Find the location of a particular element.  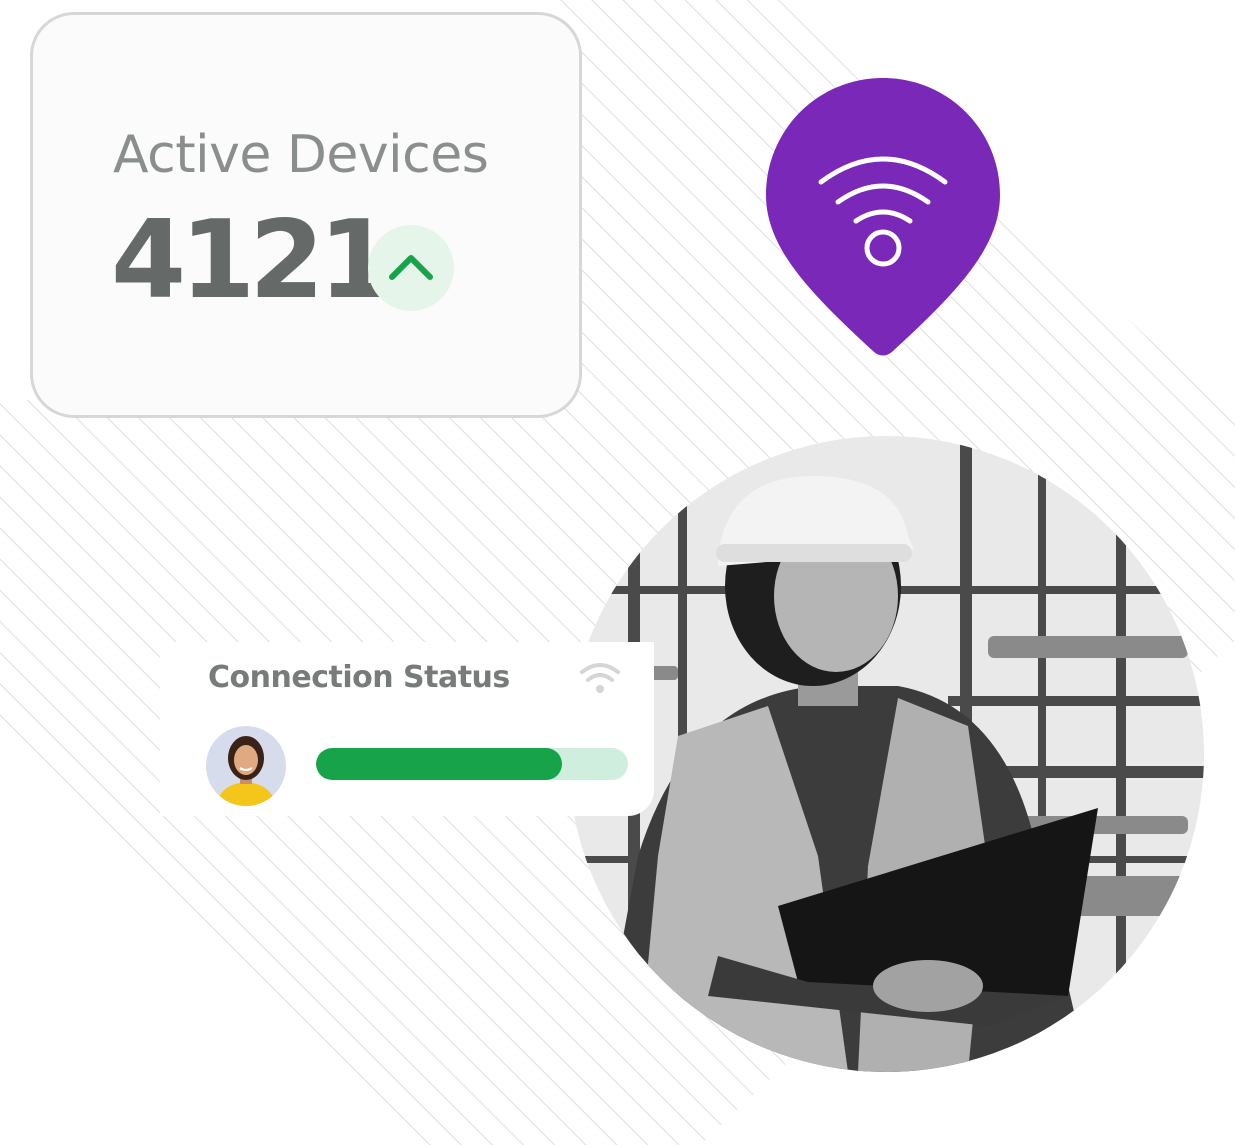

location-pin-marker is located at coordinates (883, 217).